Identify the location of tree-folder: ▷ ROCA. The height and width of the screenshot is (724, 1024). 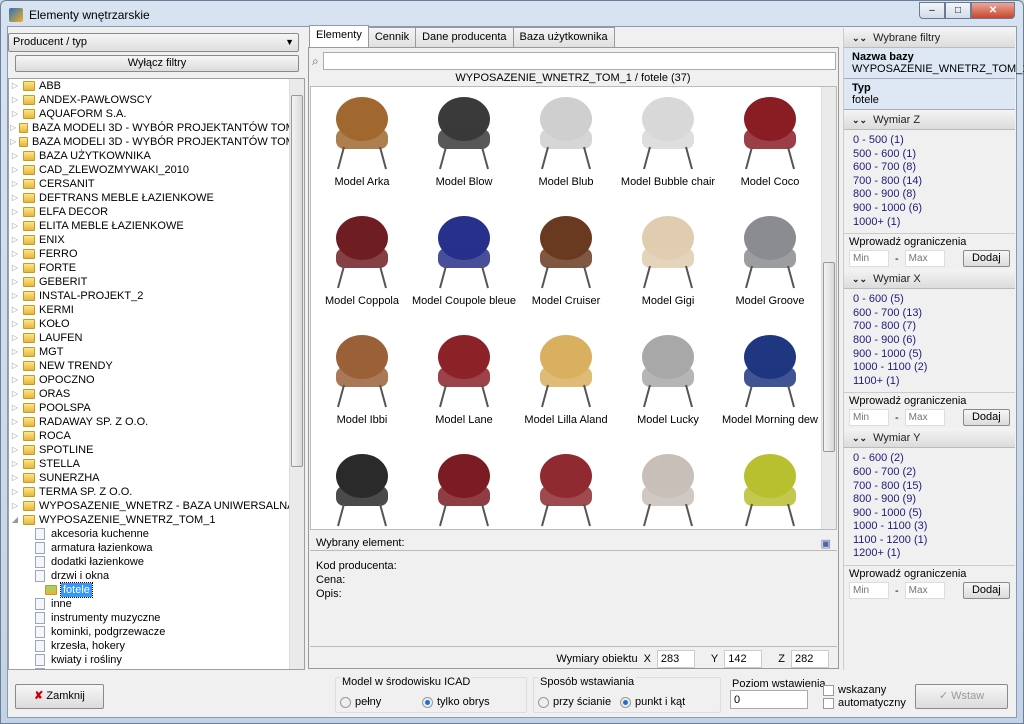
(156, 436).